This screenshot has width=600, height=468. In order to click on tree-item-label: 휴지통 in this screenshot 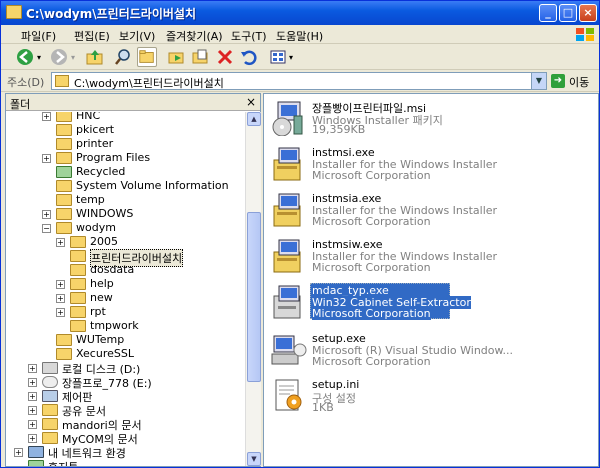, I will do `click(63, 462)`.